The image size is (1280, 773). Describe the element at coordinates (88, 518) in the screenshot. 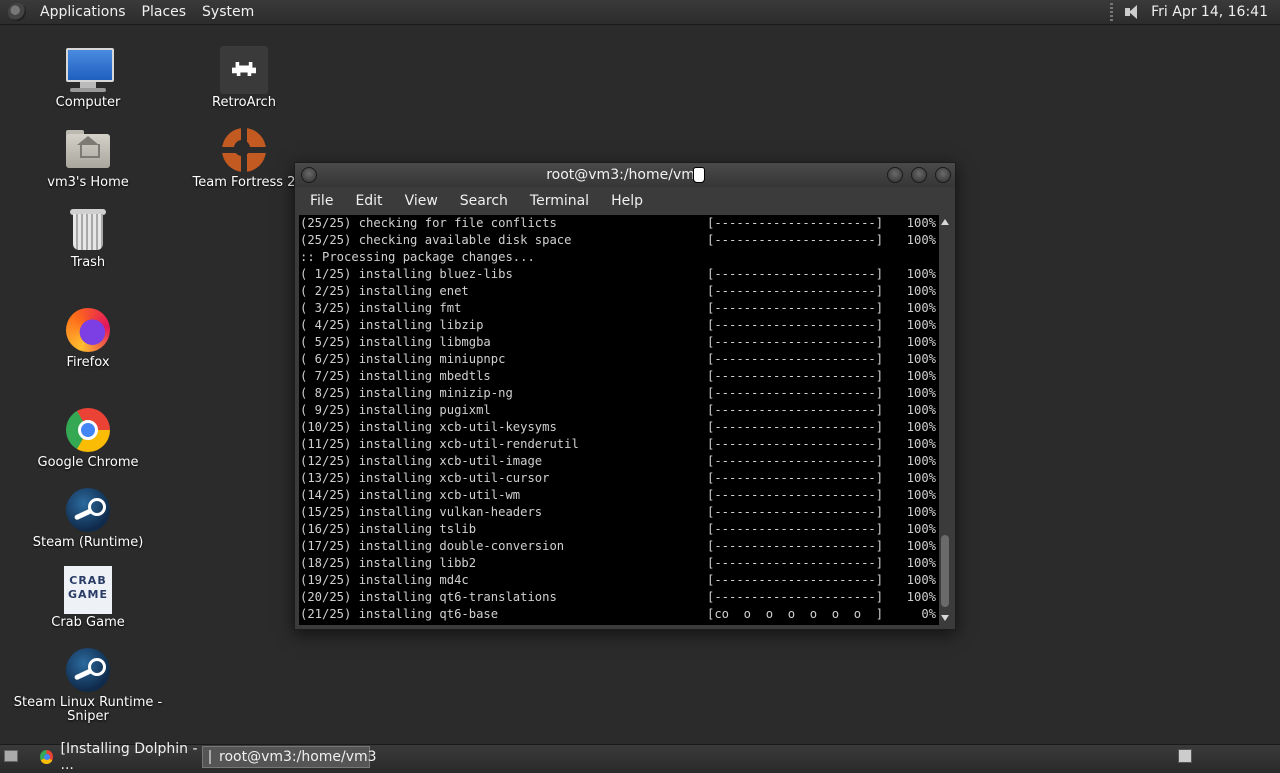

I see `desktop-icon-steam-runtime: Steam (Runtime)` at that location.